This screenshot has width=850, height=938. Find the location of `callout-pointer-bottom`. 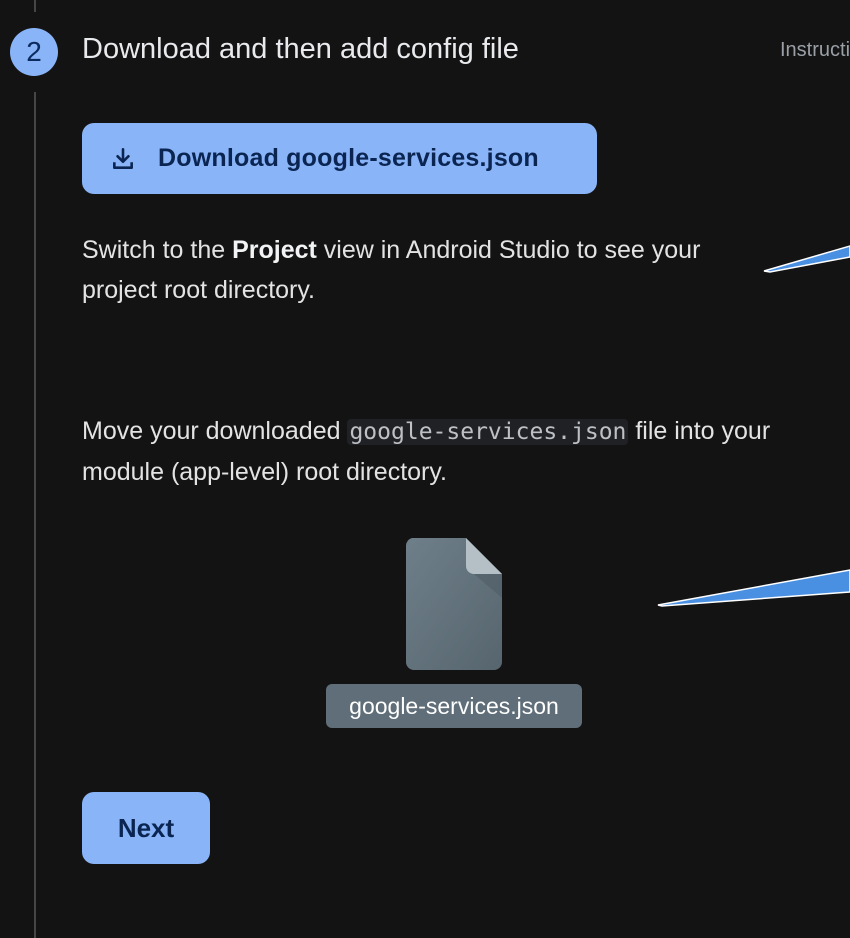

callout-pointer-bottom is located at coordinates (753, 588).